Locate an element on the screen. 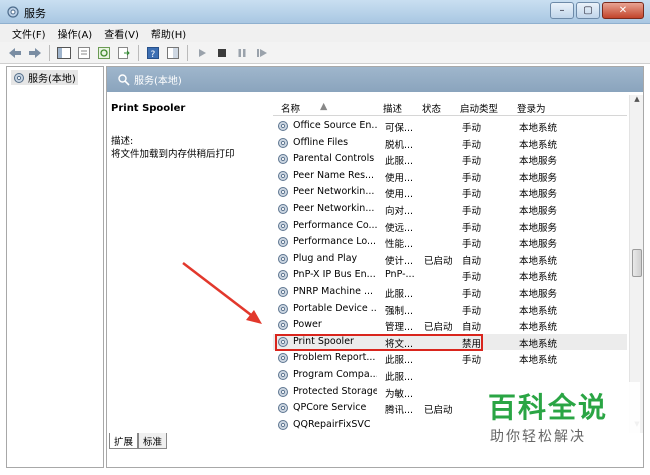  title-bar: 服务 – ▢ ✕ is located at coordinates (325, 12).